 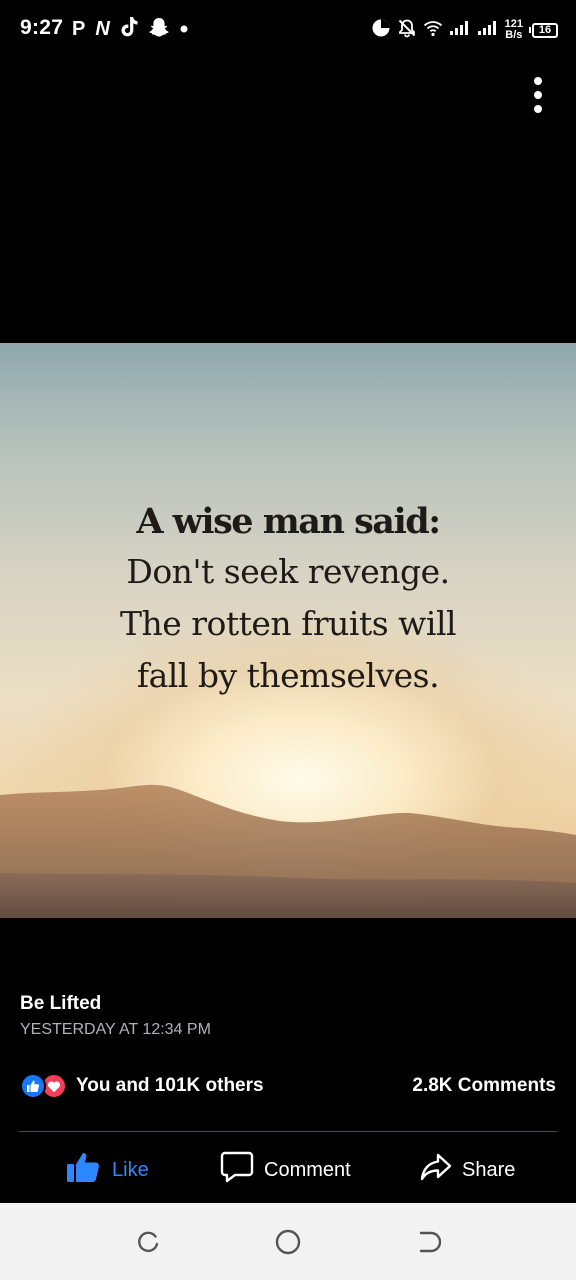 What do you see at coordinates (433, 30) in the screenshot?
I see `wifi-icon` at bounding box center [433, 30].